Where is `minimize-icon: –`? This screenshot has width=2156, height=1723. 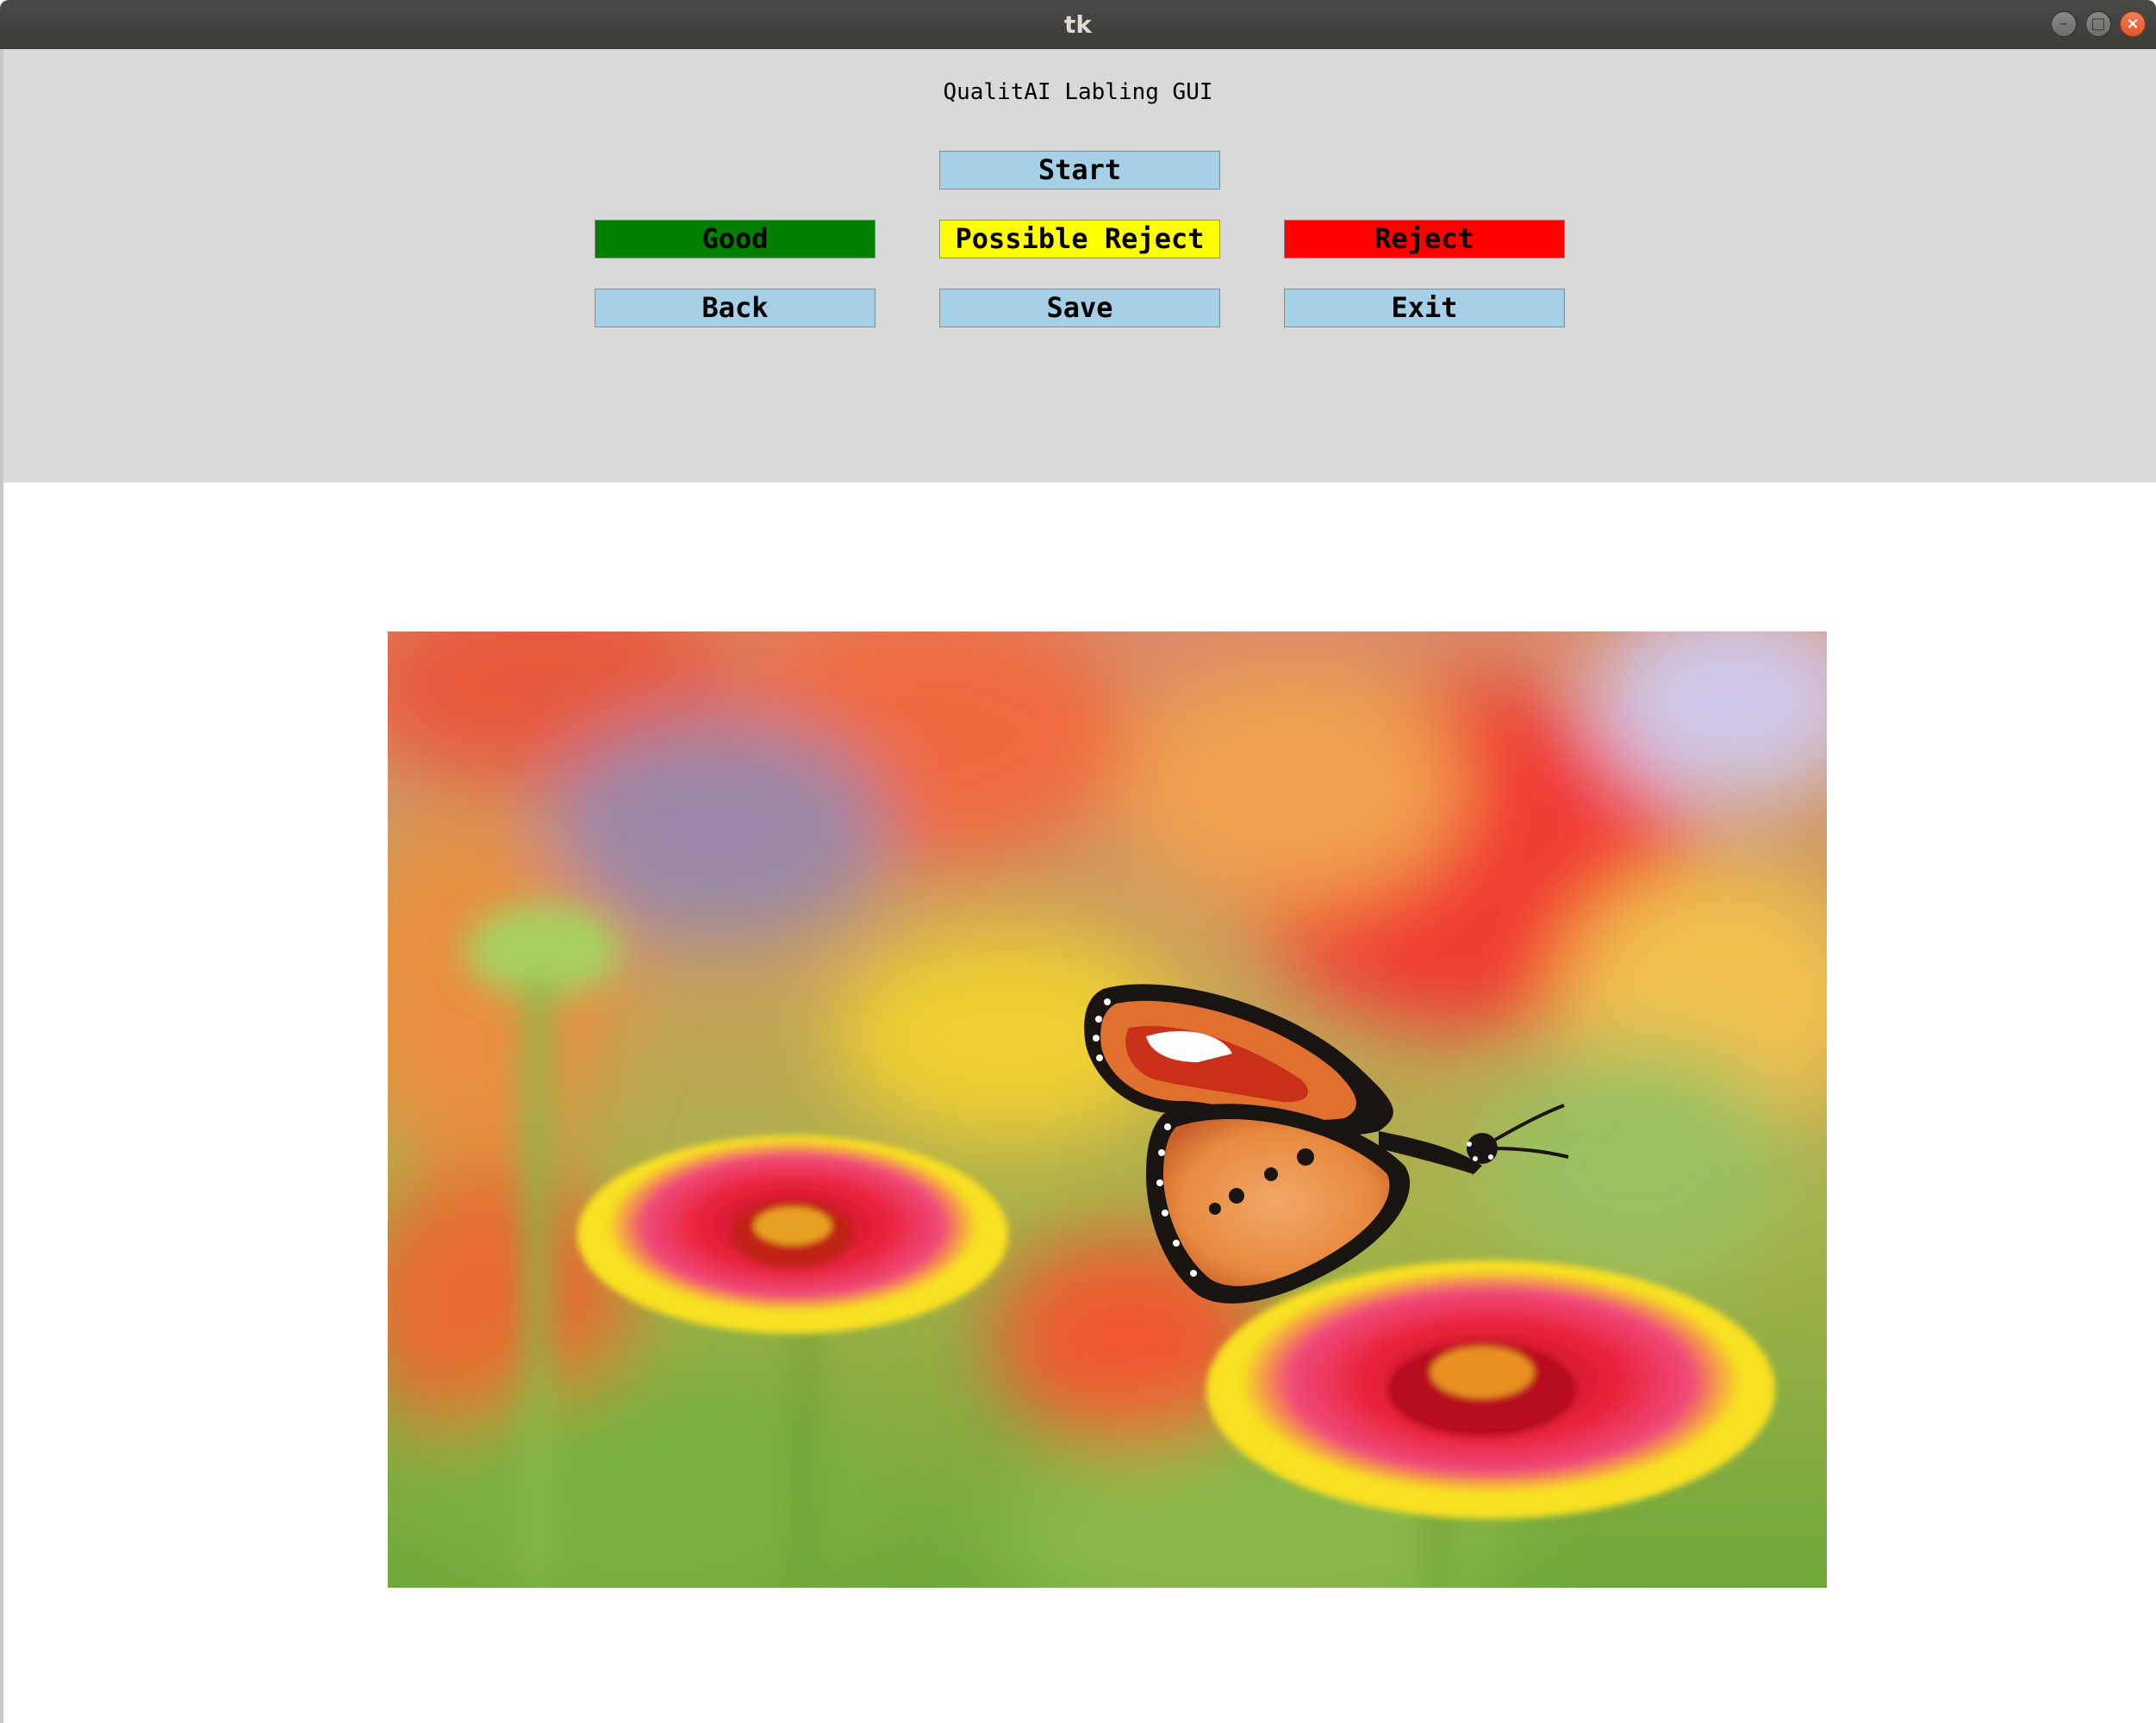 minimize-icon: – is located at coordinates (2063, 24).